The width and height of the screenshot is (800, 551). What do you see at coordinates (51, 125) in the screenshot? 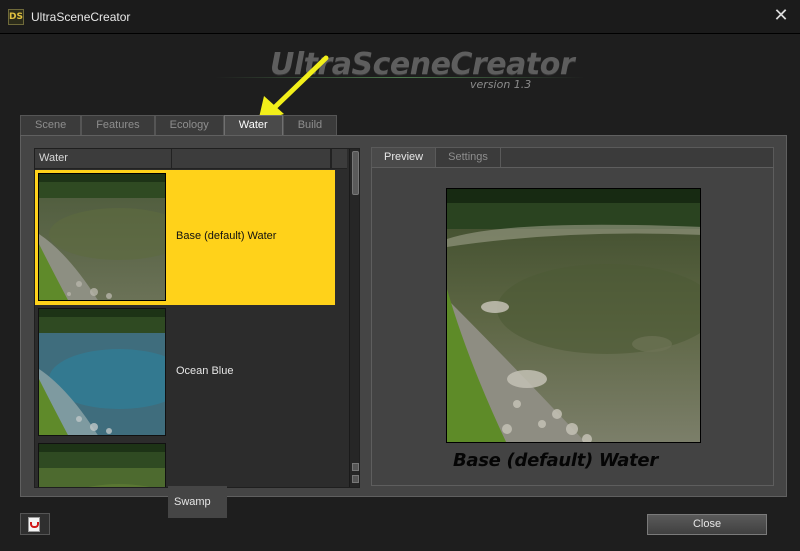
I see `tab-scene: Scene` at bounding box center [51, 125].